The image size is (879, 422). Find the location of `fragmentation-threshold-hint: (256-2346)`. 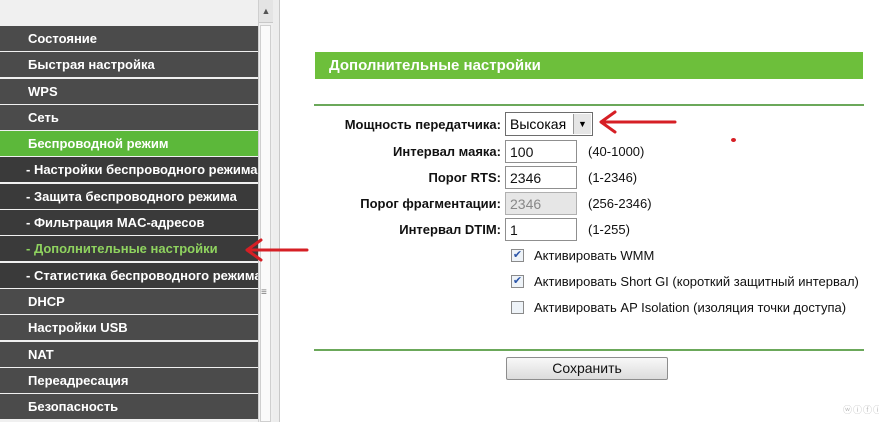

fragmentation-threshold-hint: (256-2346) is located at coordinates (620, 203).